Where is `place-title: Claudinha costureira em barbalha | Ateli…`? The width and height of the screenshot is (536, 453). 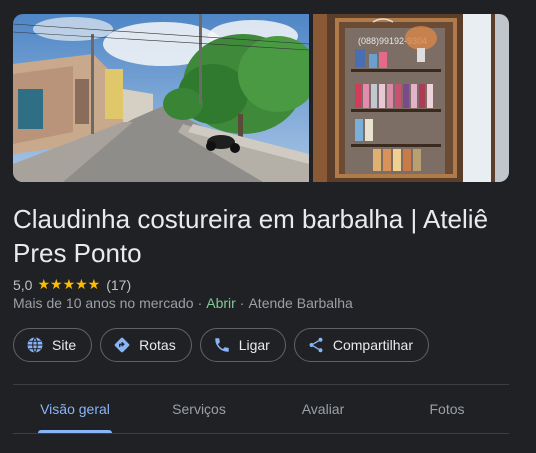
place-title: Claudinha costureira em barbalha | Ateli… is located at coordinates (251, 236).